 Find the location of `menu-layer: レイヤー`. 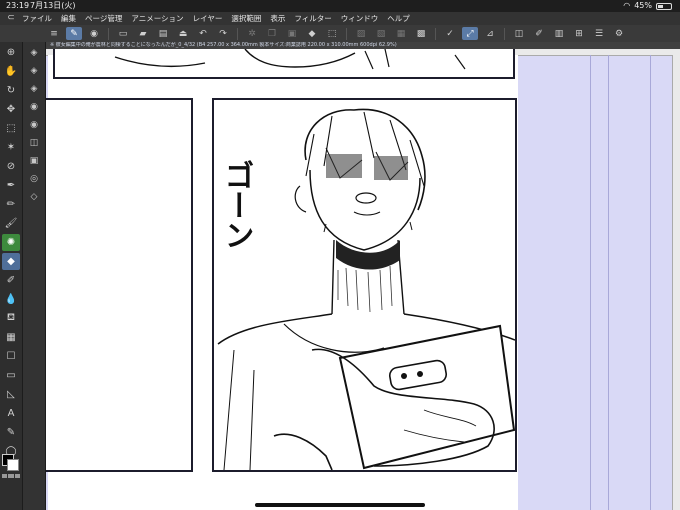

menu-layer: レイヤー is located at coordinates (208, 18).